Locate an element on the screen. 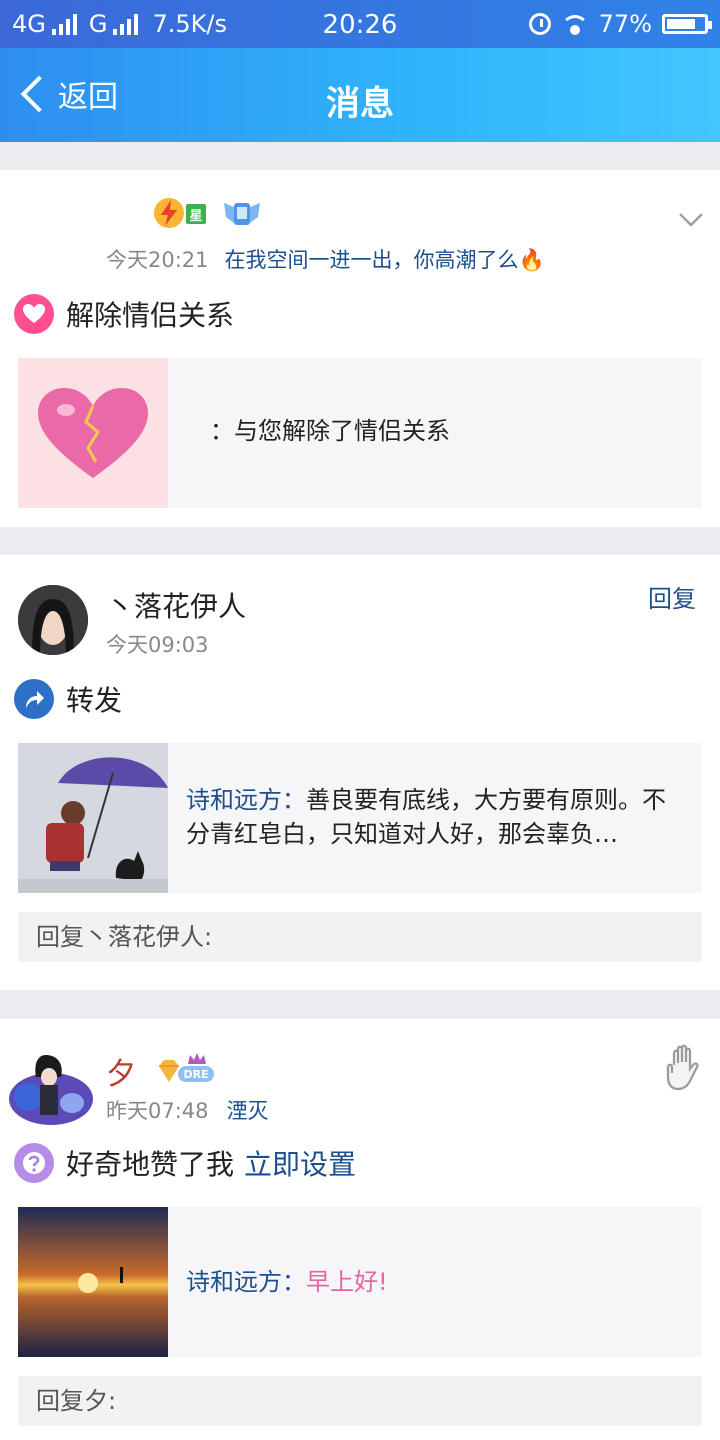 Image resolution: width=720 pixels, height=1440 pixels. crown-icon is located at coordinates (197, 1058).